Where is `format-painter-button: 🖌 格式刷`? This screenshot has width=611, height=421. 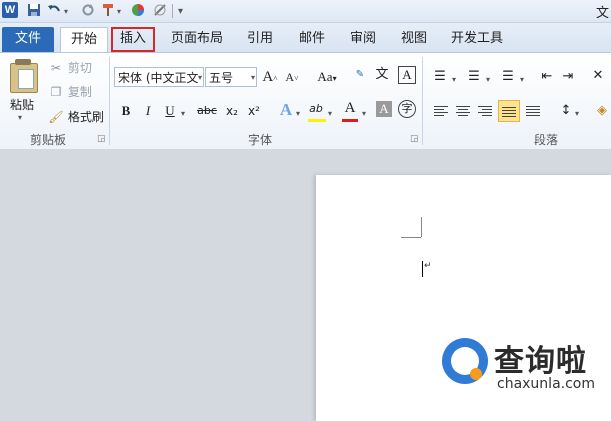 format-painter-button: 🖌 格式刷 is located at coordinates (76, 117).